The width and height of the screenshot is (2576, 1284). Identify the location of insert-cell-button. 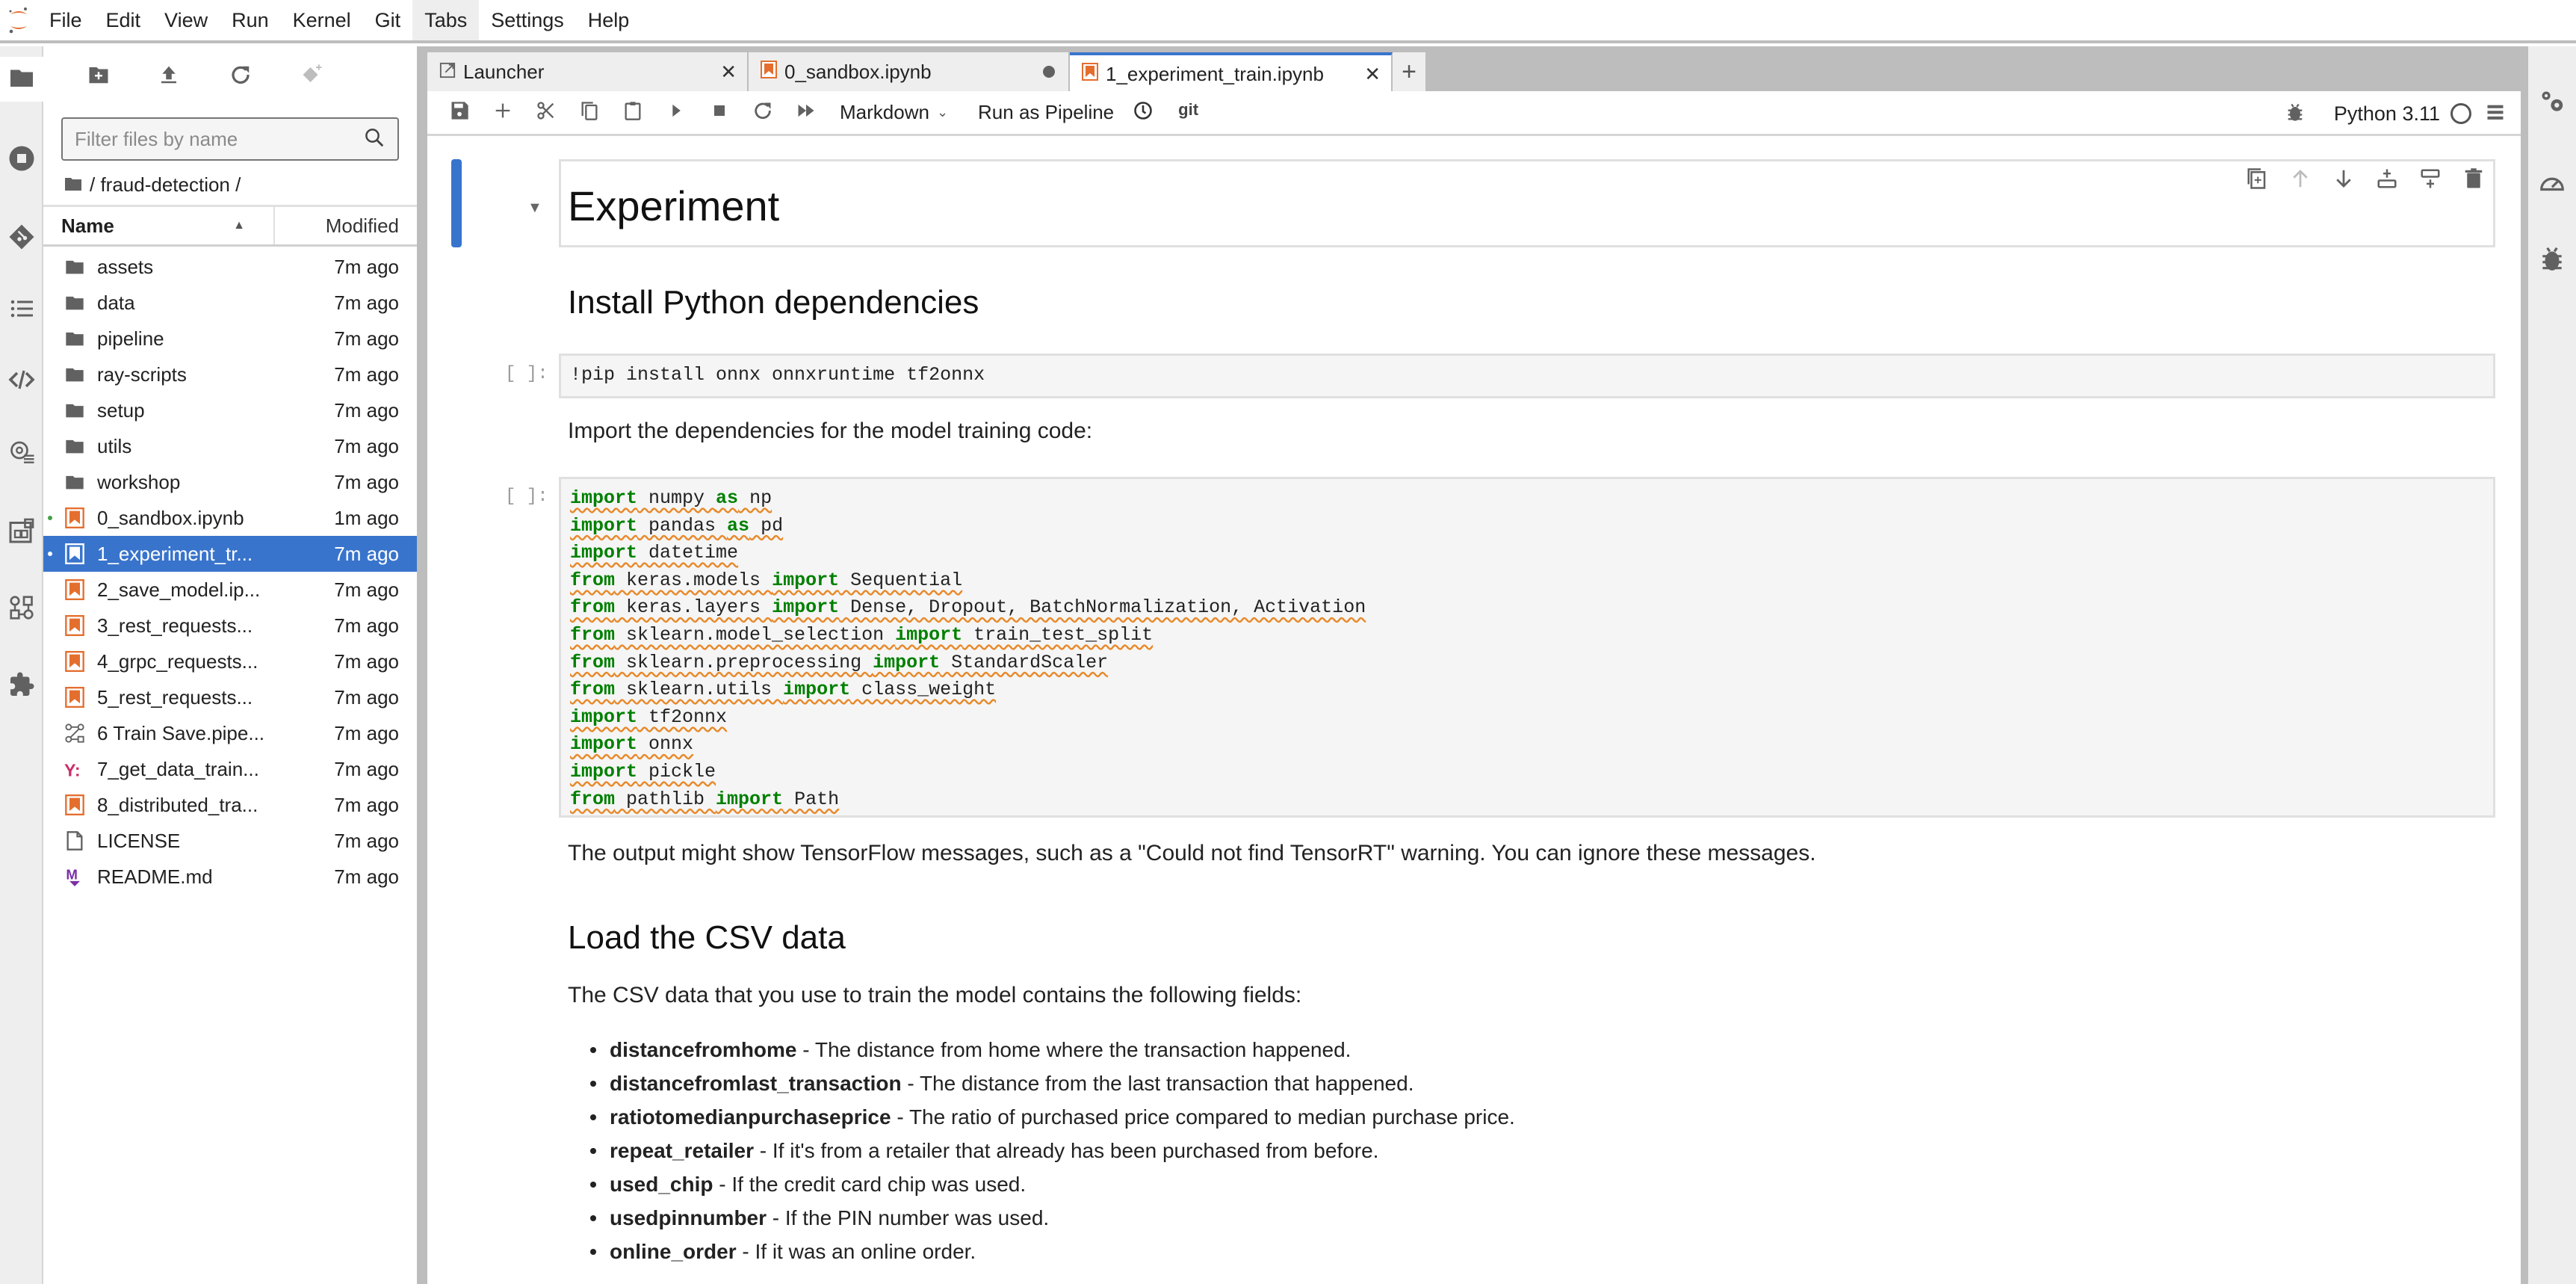
(502, 113).